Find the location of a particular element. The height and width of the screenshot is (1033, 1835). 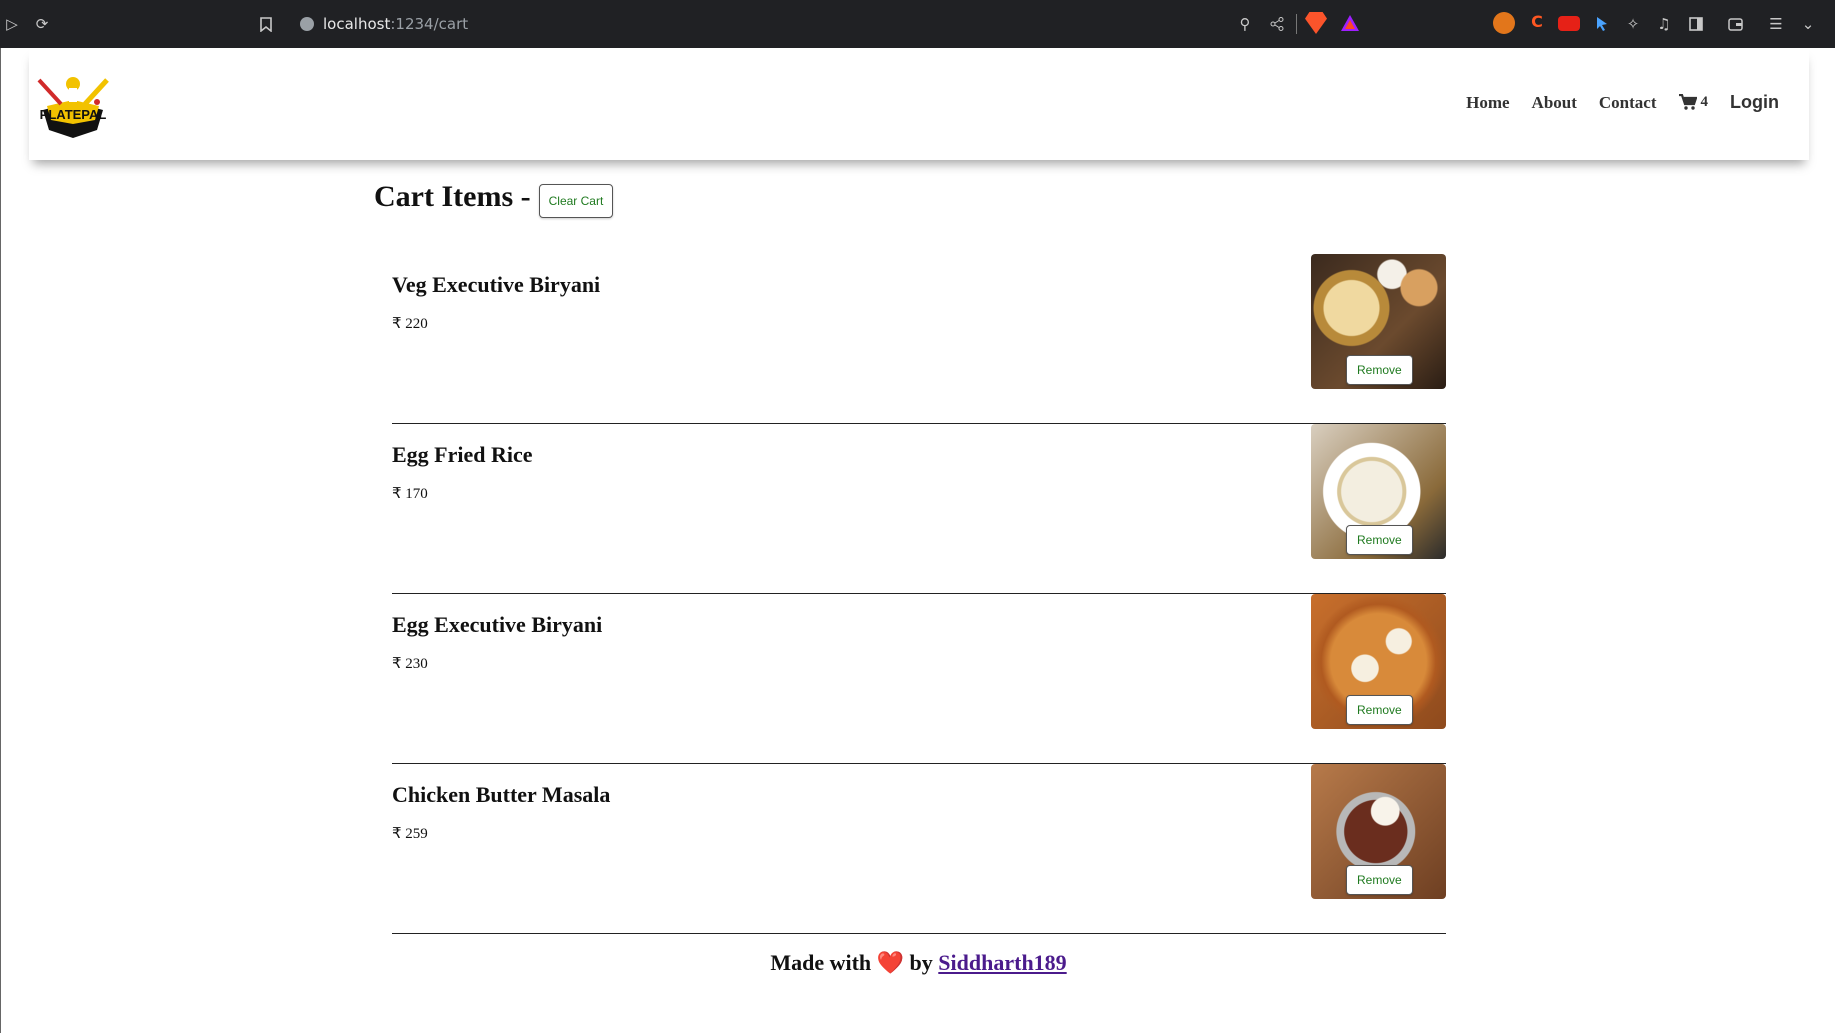

nav-contact: Contact is located at coordinates (1628, 103).